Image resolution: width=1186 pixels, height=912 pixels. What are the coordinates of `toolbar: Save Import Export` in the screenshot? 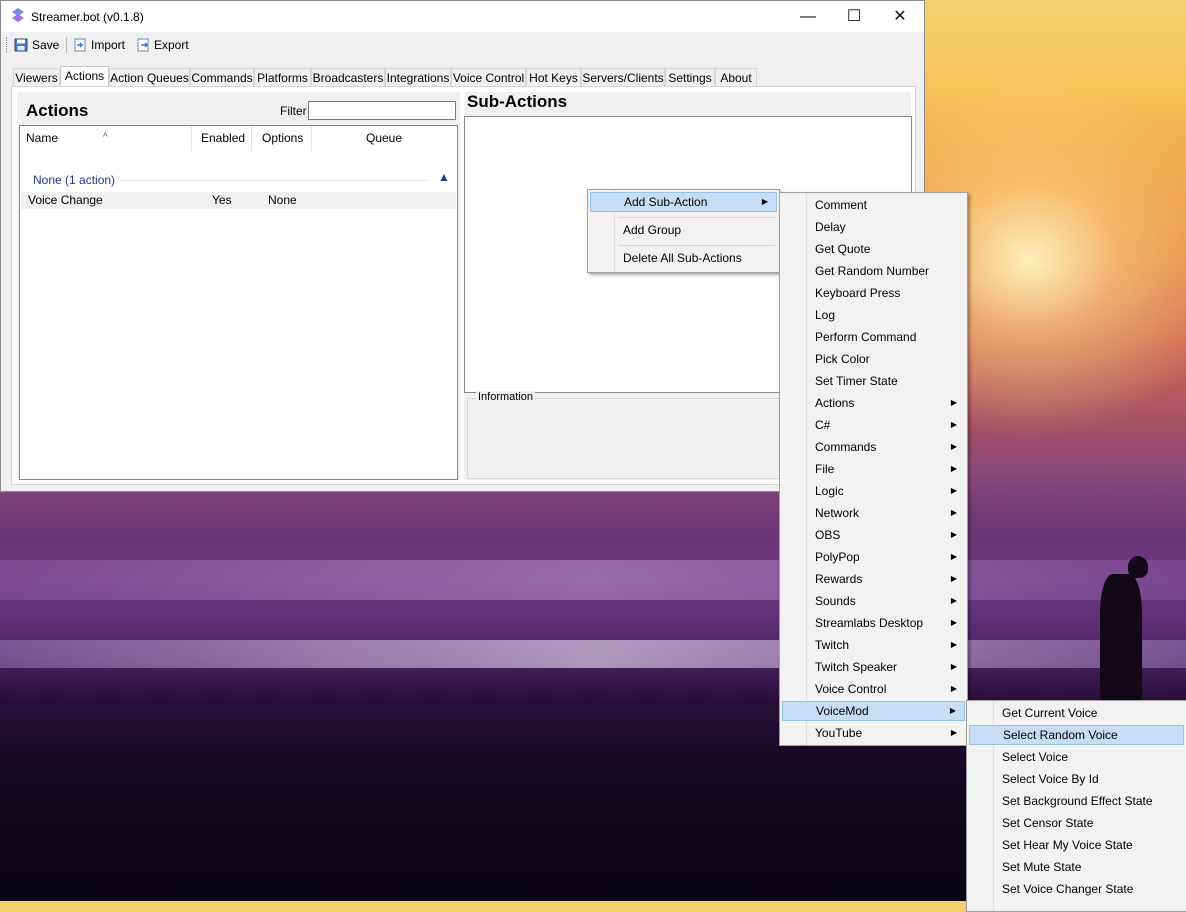 It's located at (462, 45).